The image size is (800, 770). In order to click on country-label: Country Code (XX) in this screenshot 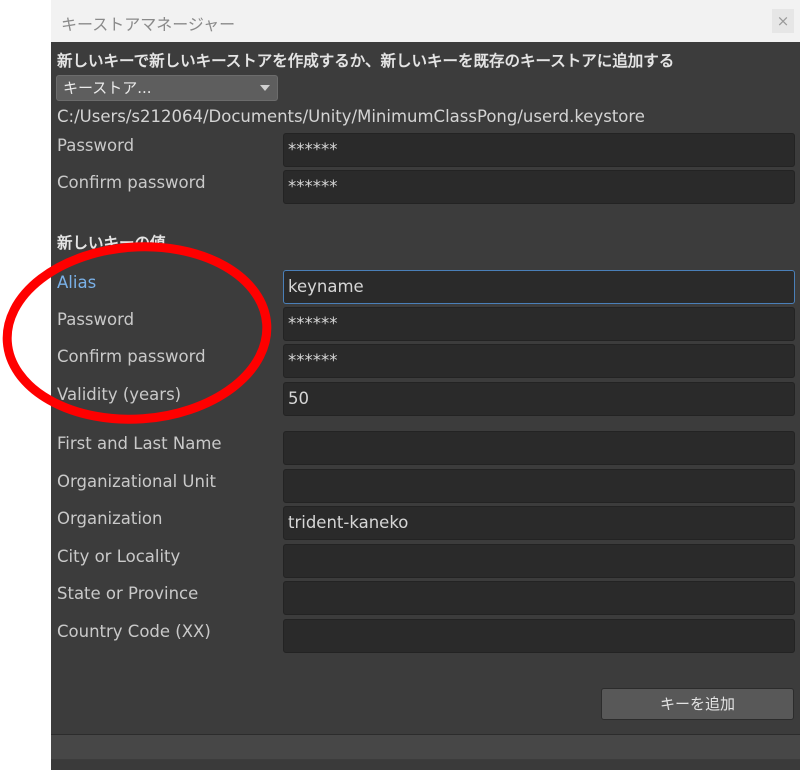, I will do `click(134, 631)`.